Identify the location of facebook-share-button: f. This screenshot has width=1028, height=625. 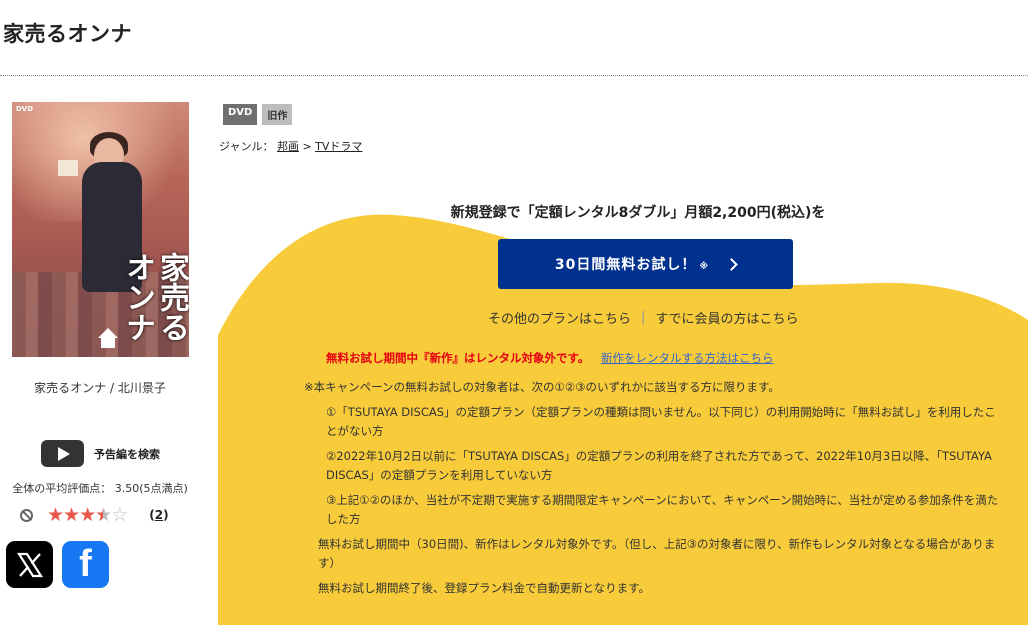
(85, 564).